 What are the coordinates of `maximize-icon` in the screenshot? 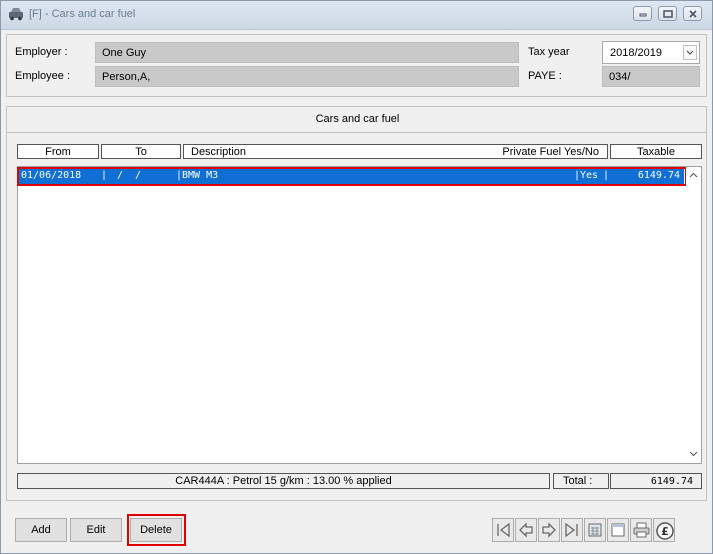 It's located at (668, 14).